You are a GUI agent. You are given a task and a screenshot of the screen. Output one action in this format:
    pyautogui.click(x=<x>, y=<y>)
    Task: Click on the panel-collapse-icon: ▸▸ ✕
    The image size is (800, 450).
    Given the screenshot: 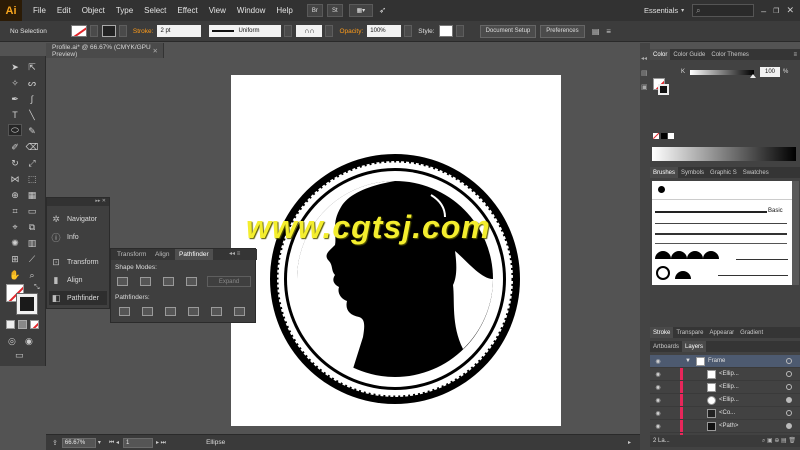 What is the action you would take?
    pyautogui.click(x=78, y=202)
    